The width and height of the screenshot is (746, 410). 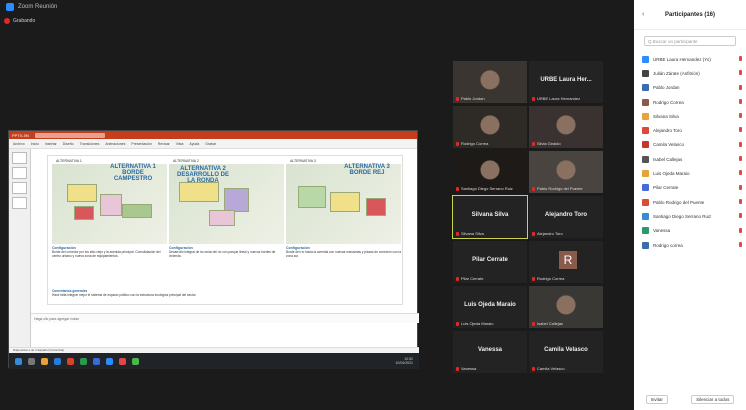 I want to click on mute-all-button: Silenciar a todos, so click(x=713, y=399).